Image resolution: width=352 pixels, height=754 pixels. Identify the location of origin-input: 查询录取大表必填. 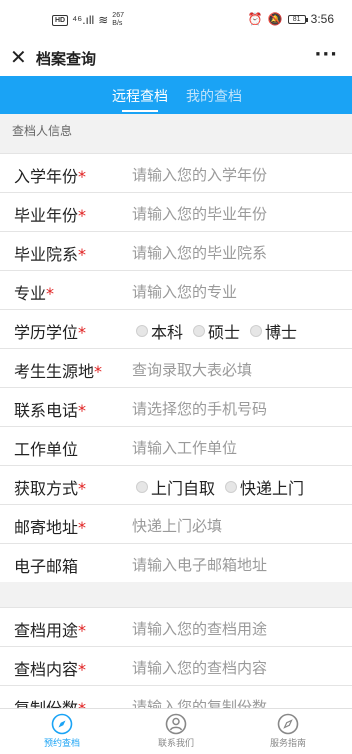
(192, 369).